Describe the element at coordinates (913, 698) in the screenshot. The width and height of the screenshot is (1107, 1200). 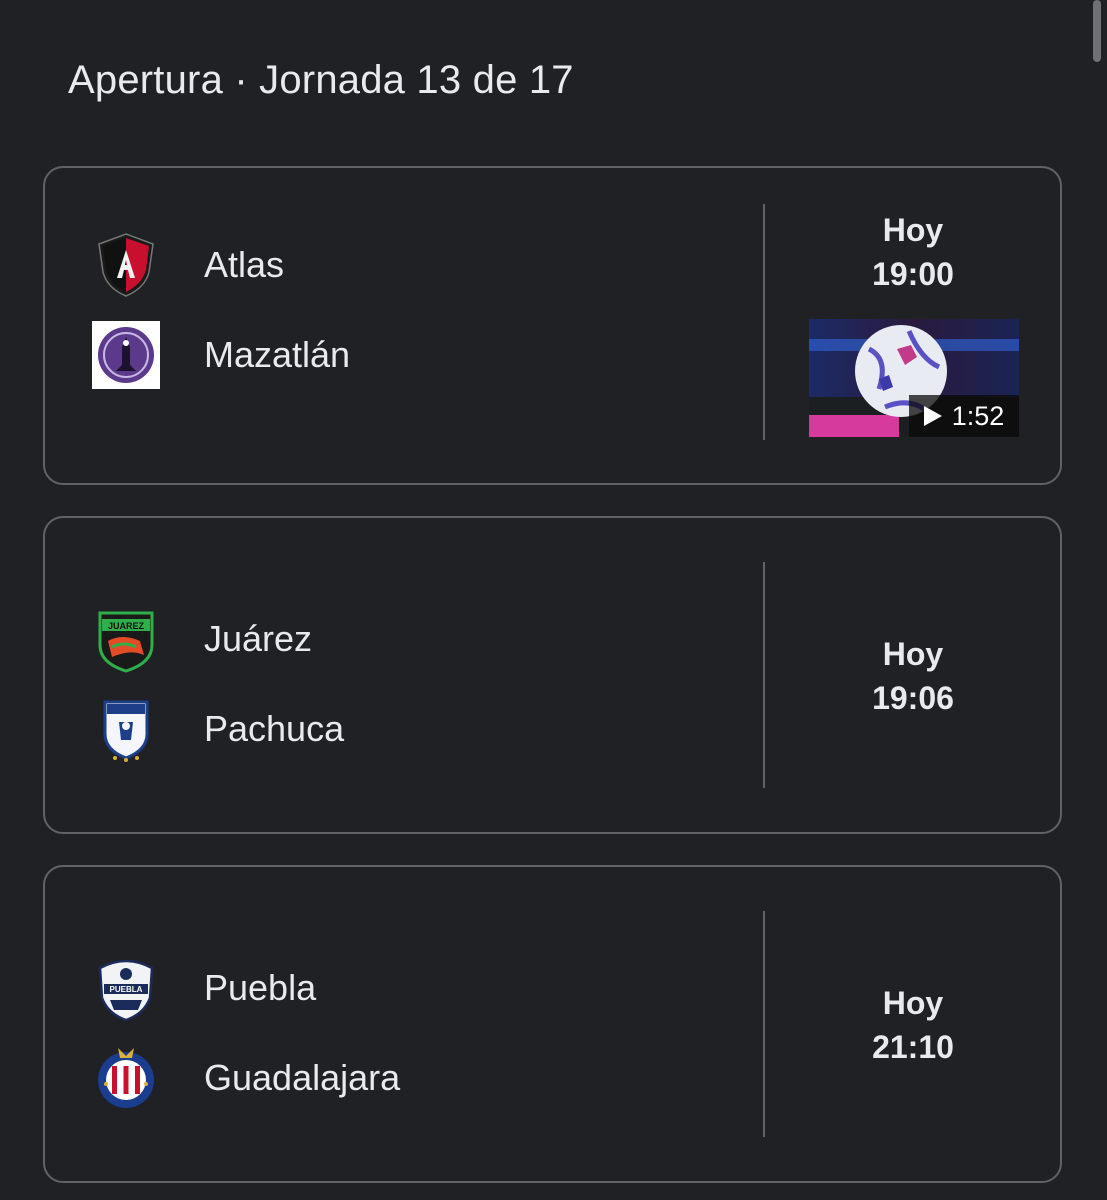
I see `kickoff-time: 19:06` at that location.